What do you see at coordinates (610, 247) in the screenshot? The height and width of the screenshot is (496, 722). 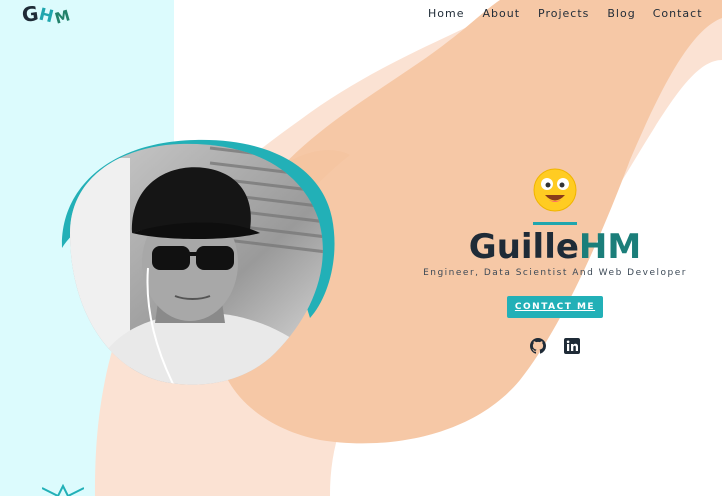 I see `hero-name-last: HM` at bounding box center [610, 247].